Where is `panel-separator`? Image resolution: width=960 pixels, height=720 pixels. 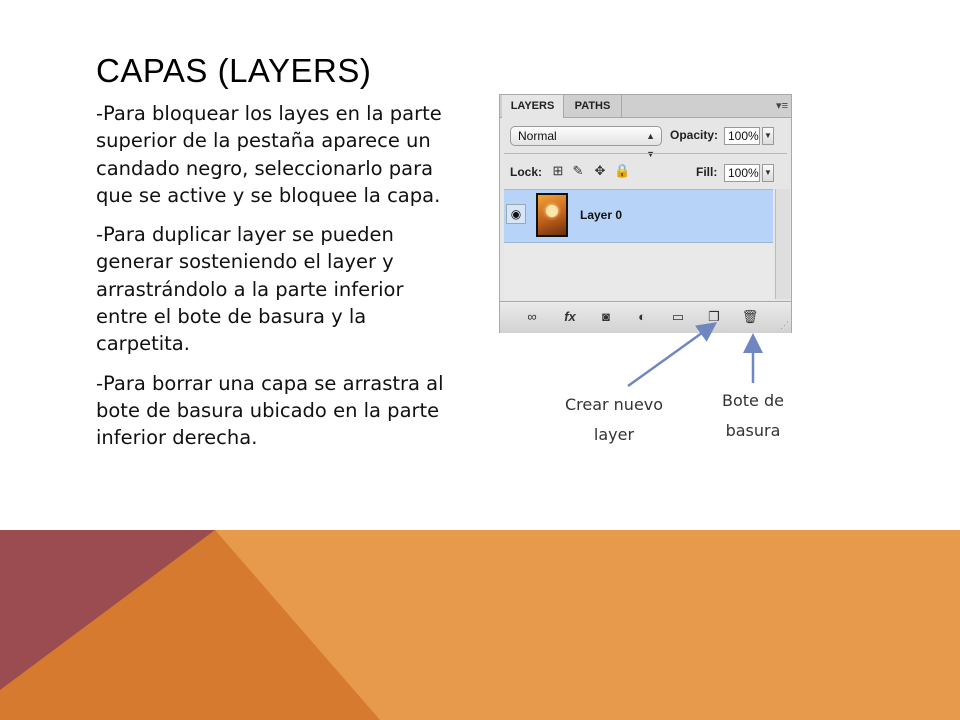 panel-separator is located at coordinates (645, 153).